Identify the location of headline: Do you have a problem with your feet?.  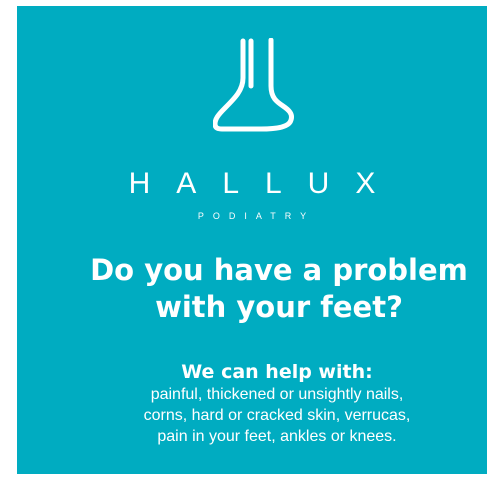
(279, 289).